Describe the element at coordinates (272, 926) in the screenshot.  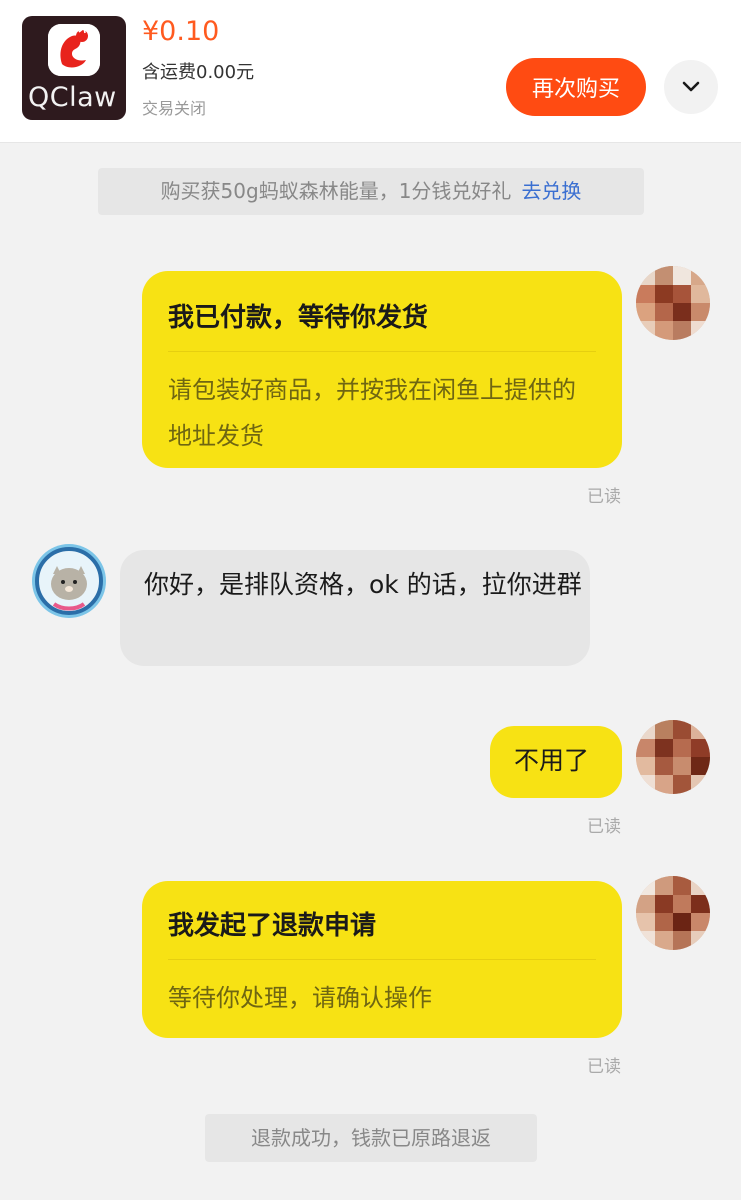
I see `refund-card-title: 我发起了退款申请` at that location.